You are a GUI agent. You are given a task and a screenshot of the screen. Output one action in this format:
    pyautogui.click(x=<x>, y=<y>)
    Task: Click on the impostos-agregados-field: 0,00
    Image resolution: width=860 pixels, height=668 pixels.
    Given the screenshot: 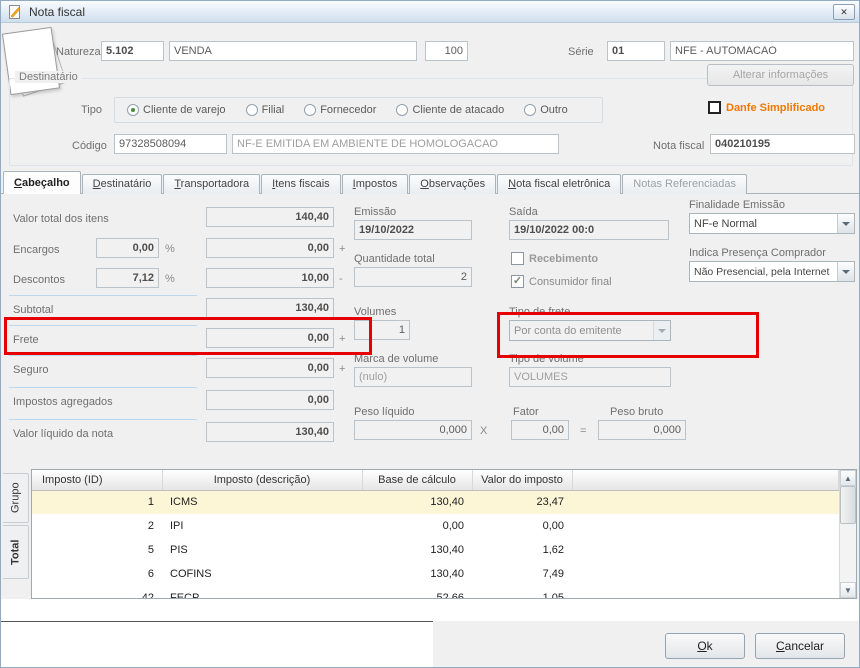 What is the action you would take?
    pyautogui.click(x=270, y=400)
    